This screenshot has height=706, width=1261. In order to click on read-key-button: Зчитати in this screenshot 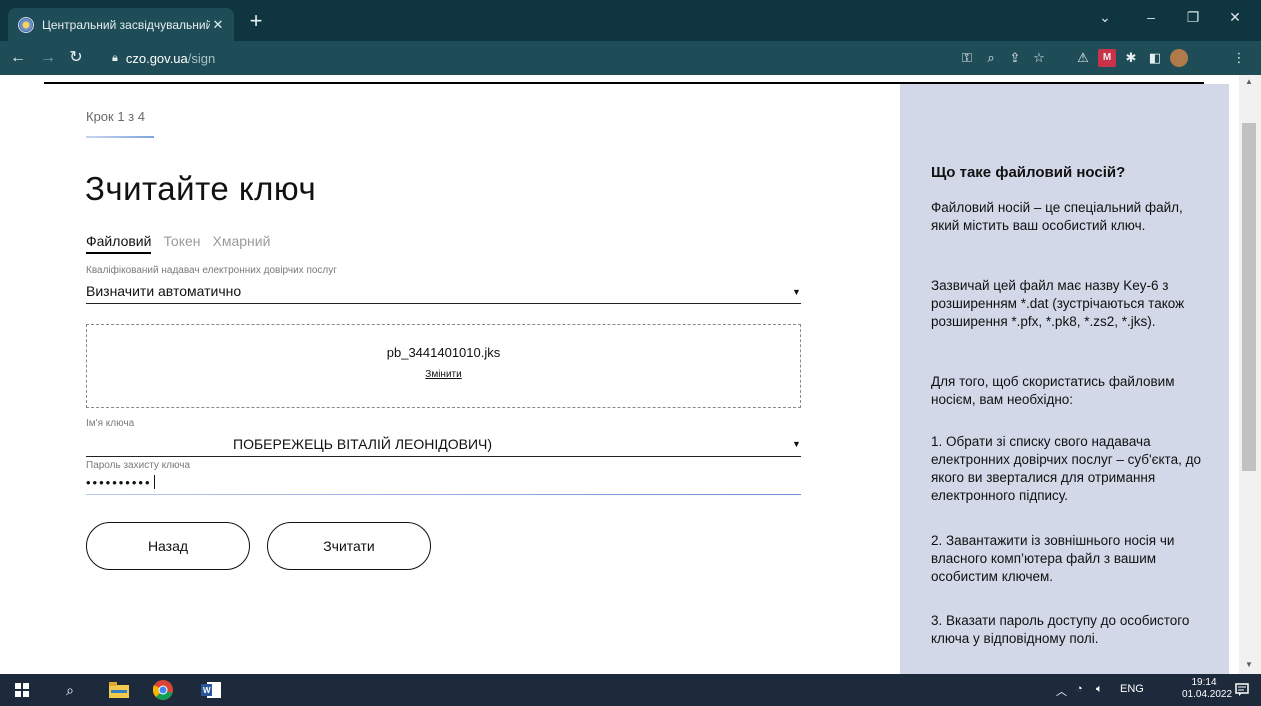, I will do `click(349, 546)`.